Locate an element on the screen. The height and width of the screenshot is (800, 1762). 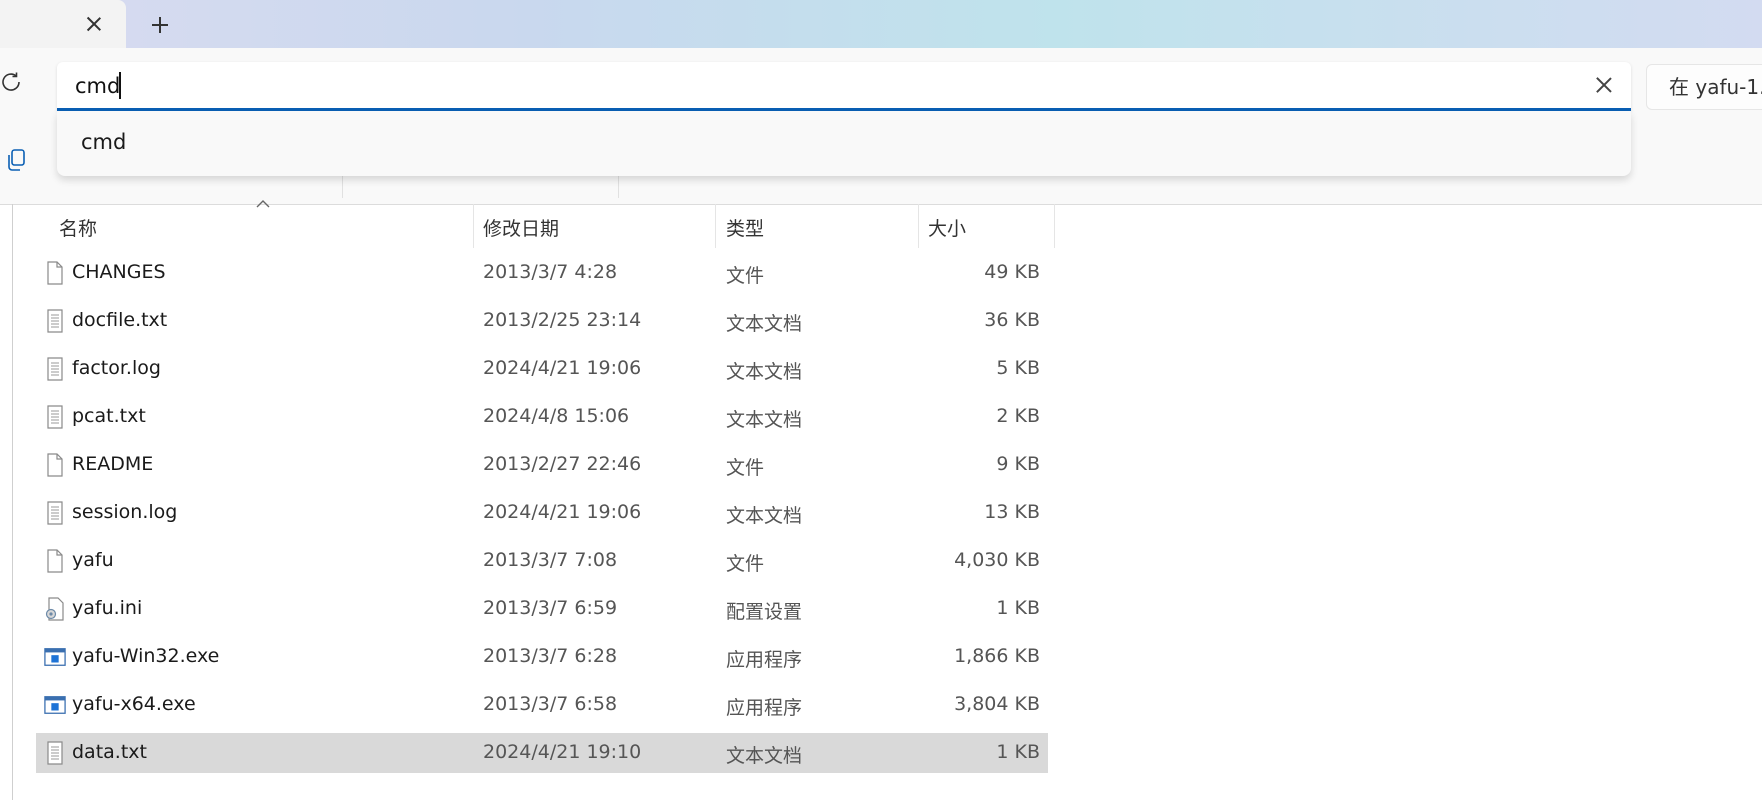
file-name: docfile.txt is located at coordinates (120, 320).